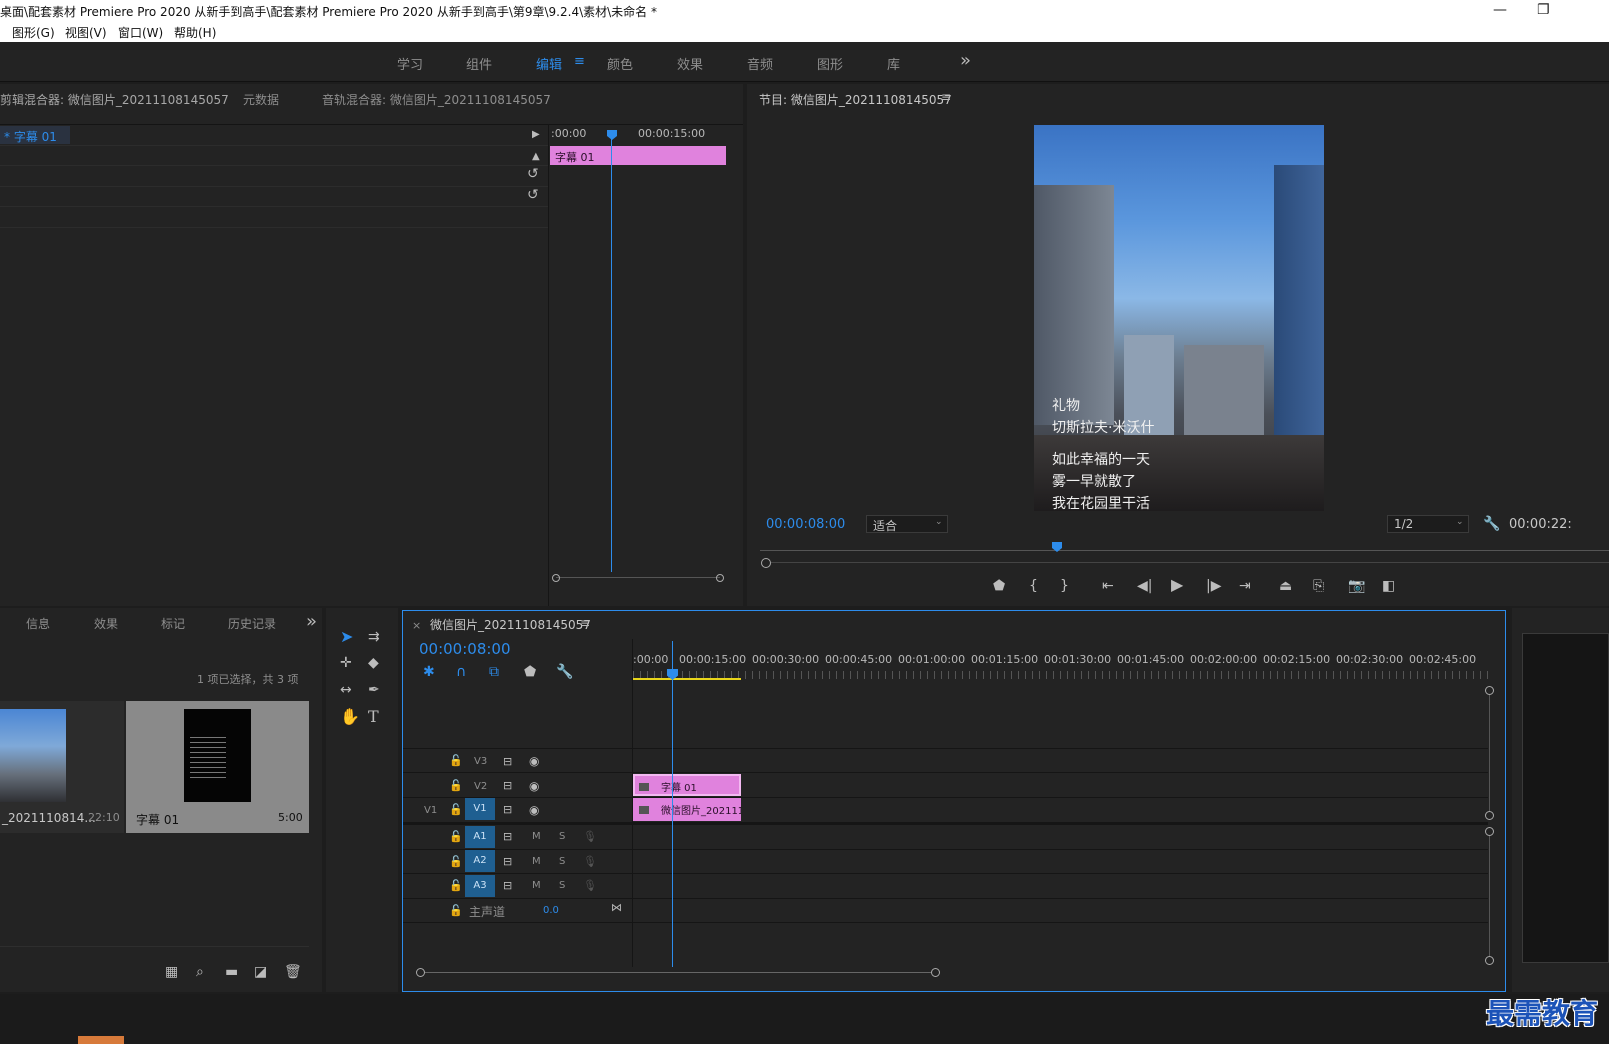 This screenshot has height=1044, width=1609. Describe the element at coordinates (687, 679) in the screenshot. I see `work-area-bar` at that location.